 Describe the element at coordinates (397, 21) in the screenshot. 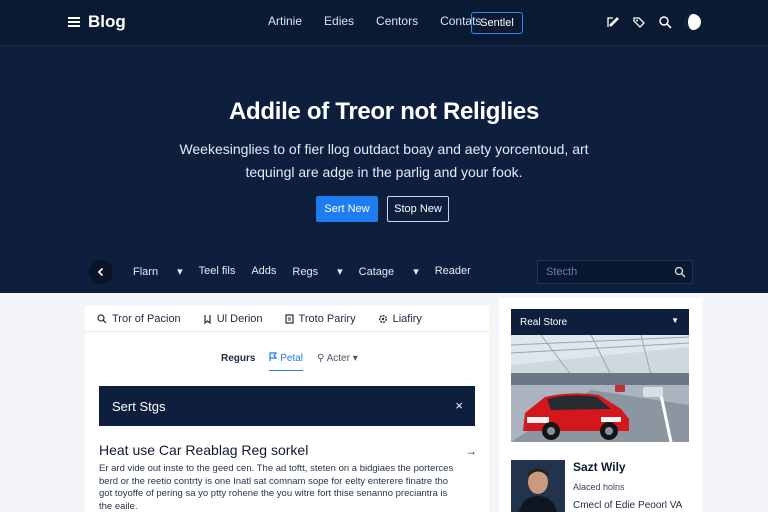

I see `nav-item-3: Centors` at that location.